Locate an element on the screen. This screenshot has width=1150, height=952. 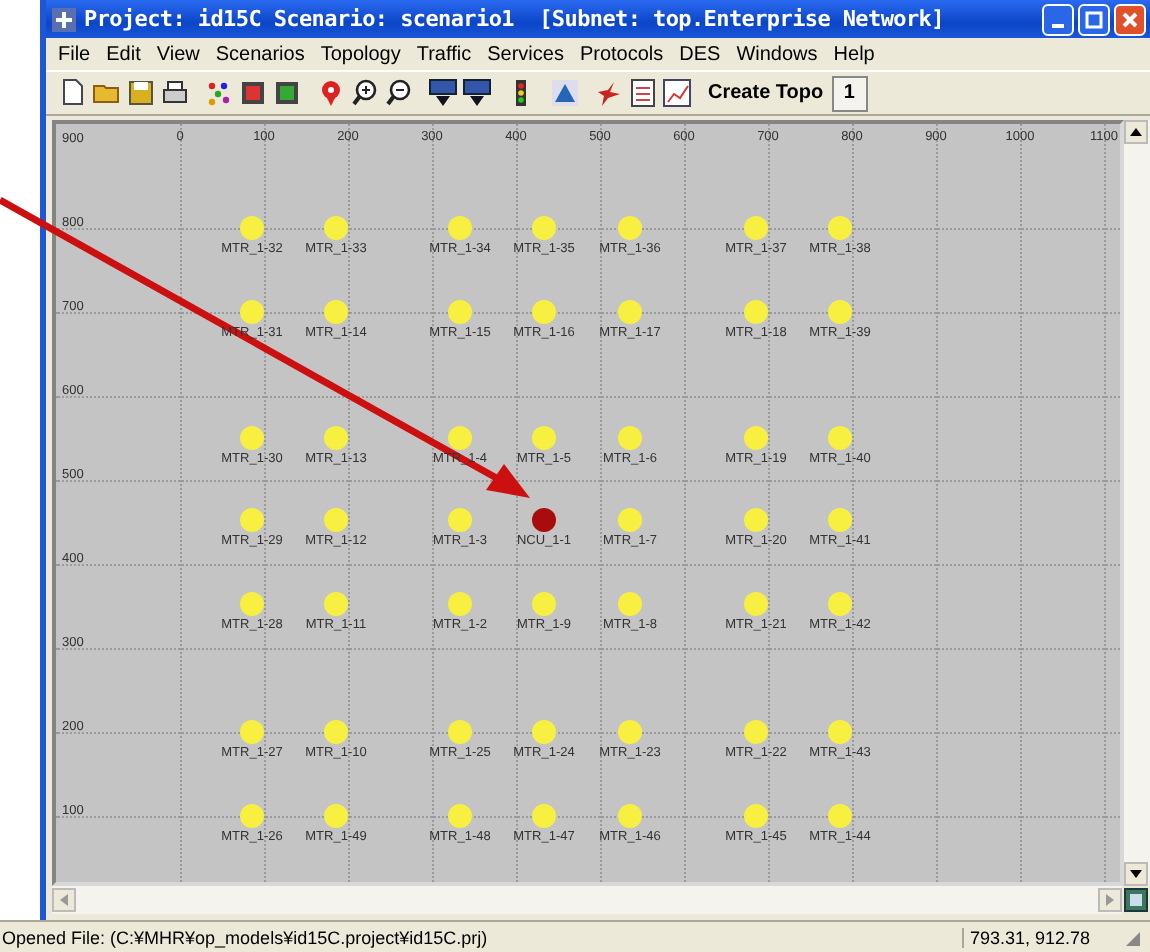
status-message: Opened File: (C:¥MHR¥op_models¥id15C.project¥id15C.prj) is located at coordinates (245, 938).